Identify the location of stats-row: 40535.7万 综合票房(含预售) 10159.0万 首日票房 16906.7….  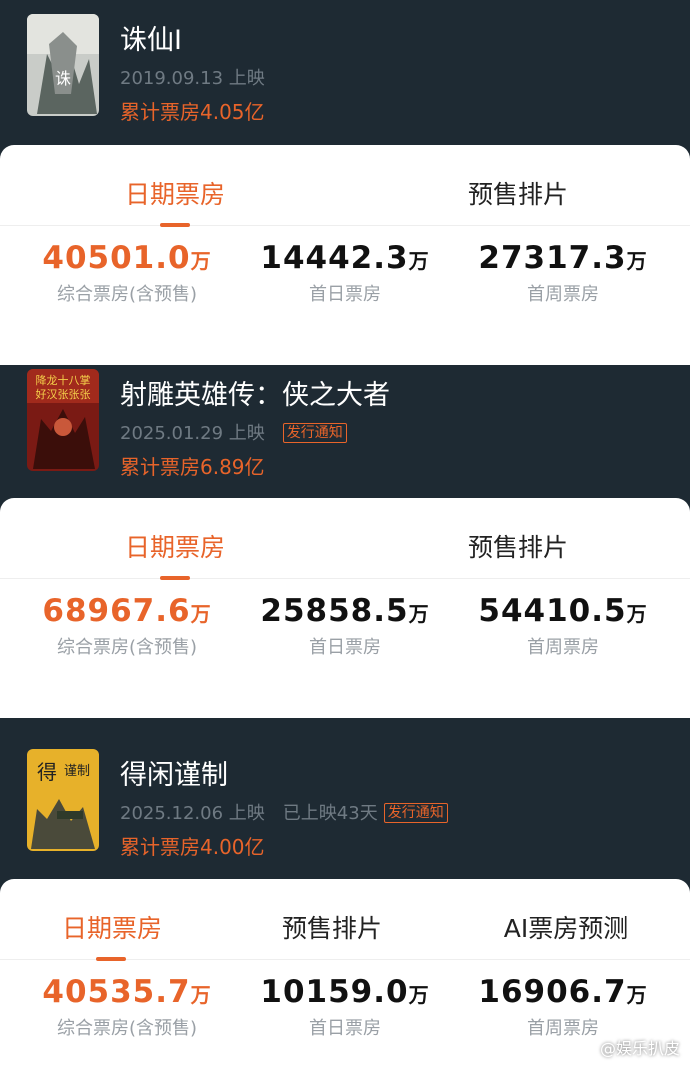
(345, 1020).